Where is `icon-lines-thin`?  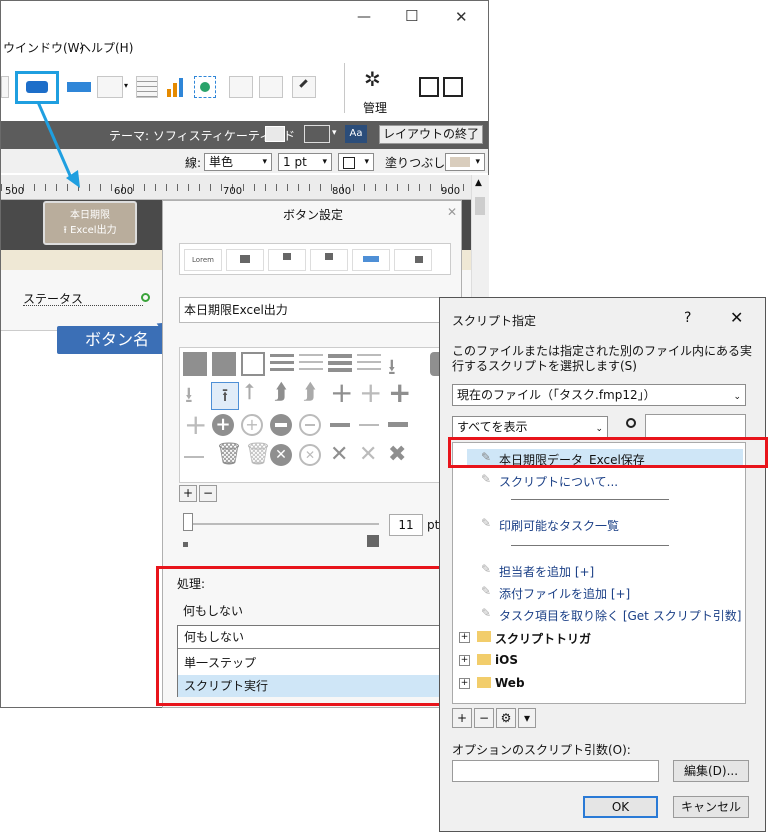 icon-lines-thin is located at coordinates (369, 364).